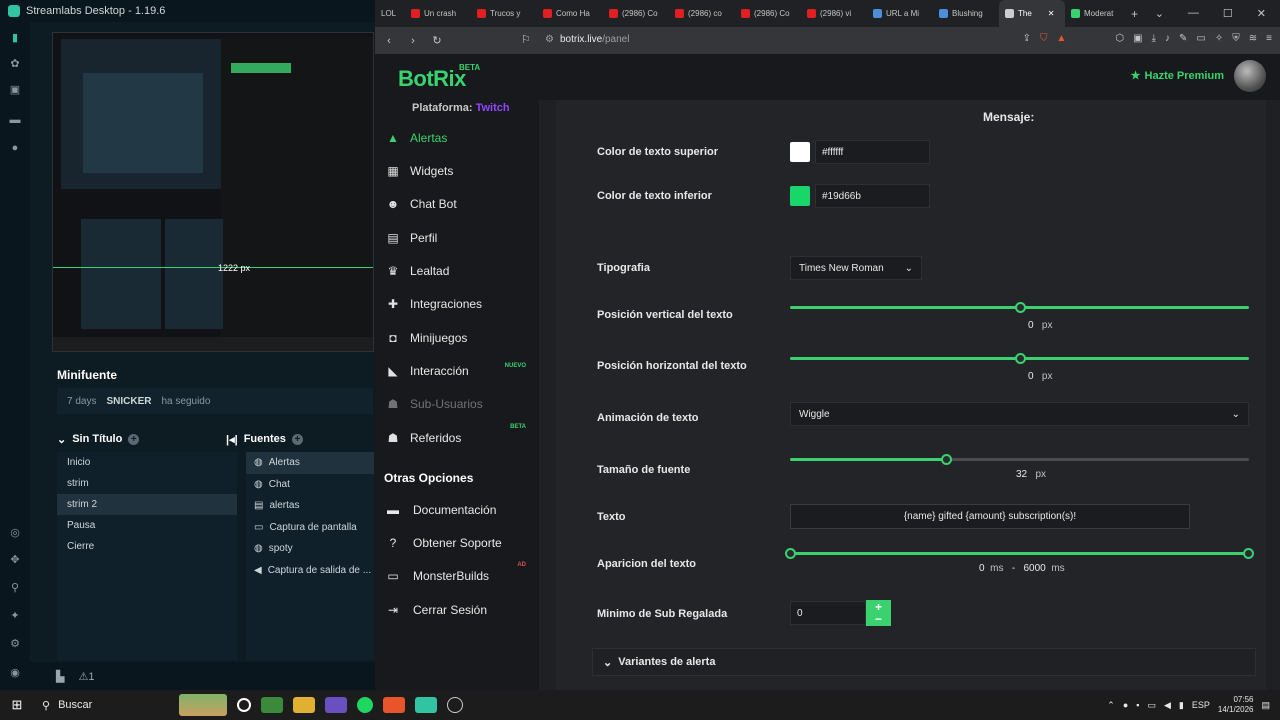 This screenshot has height=720, width=1280. I want to click on tray-app-icon: ▪, so click(1137, 705).